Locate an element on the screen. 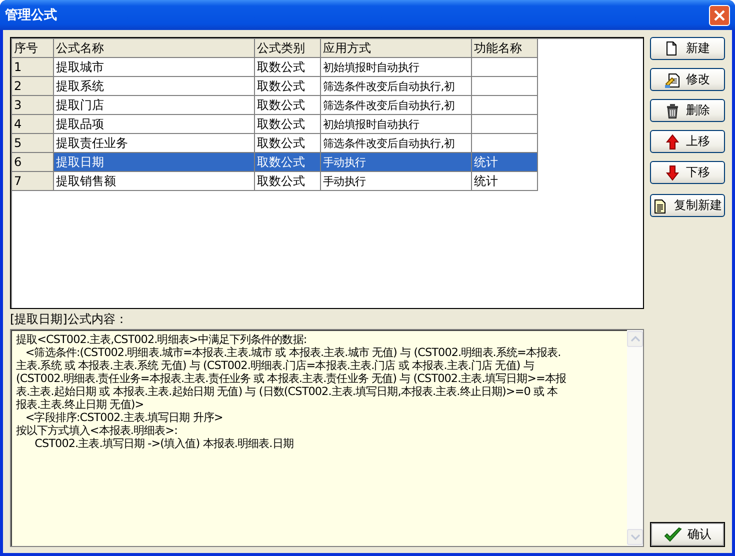  column-header: 应用方式 is located at coordinates (396, 48).